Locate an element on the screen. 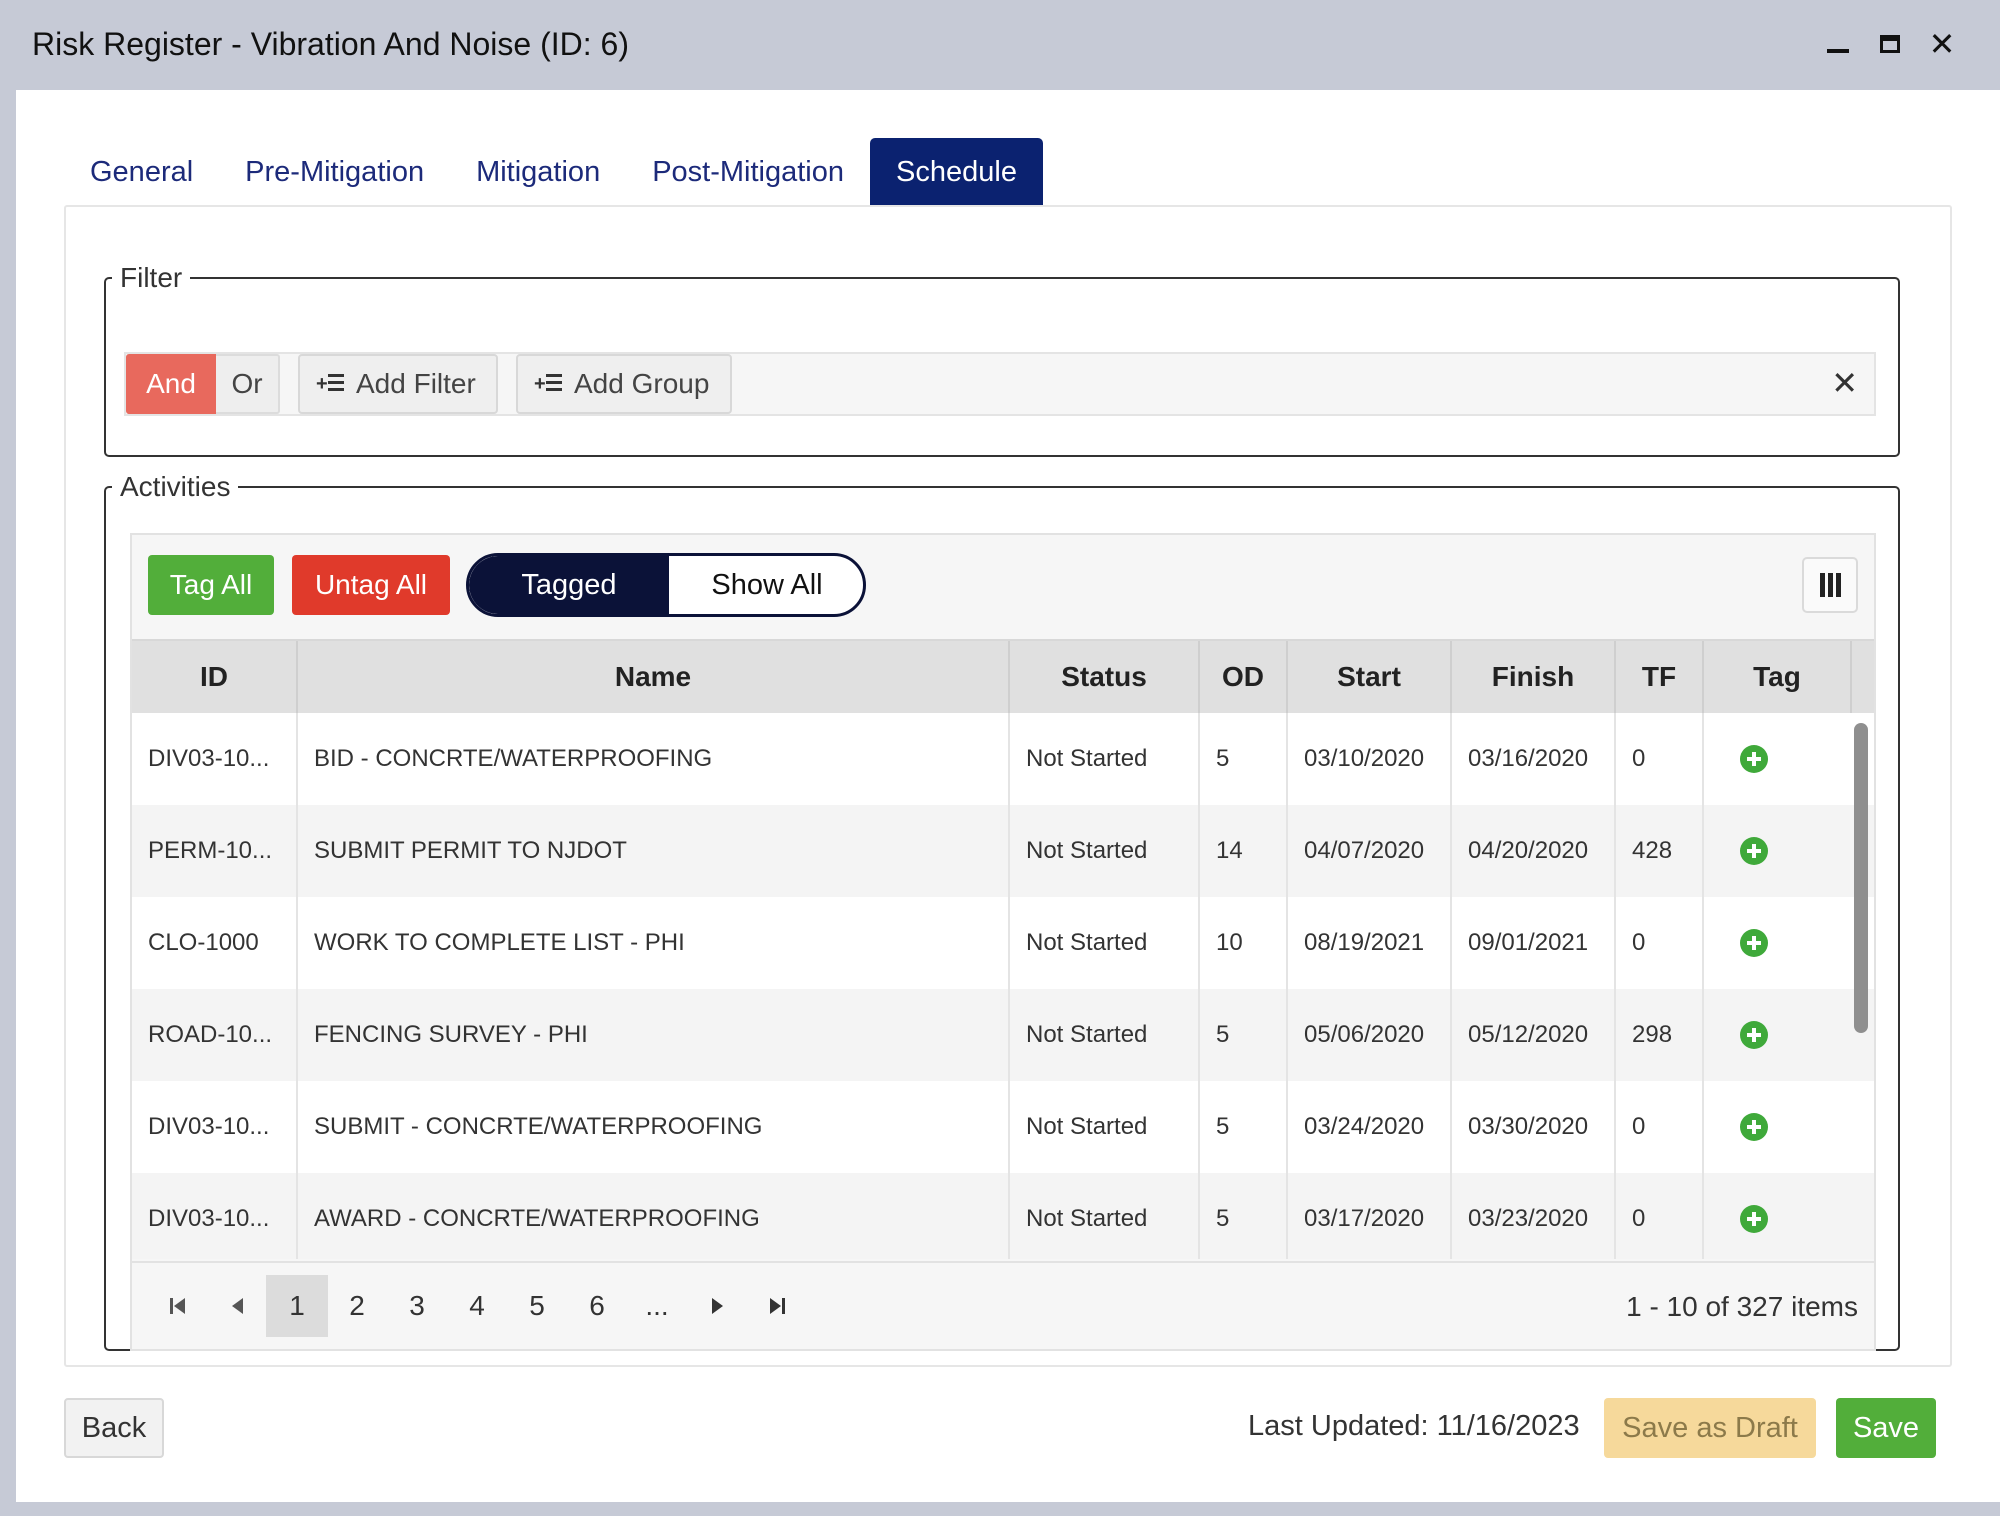 The height and width of the screenshot is (1516, 2000). tab-post-mitigation: Post-Mitigation is located at coordinates (748, 172).